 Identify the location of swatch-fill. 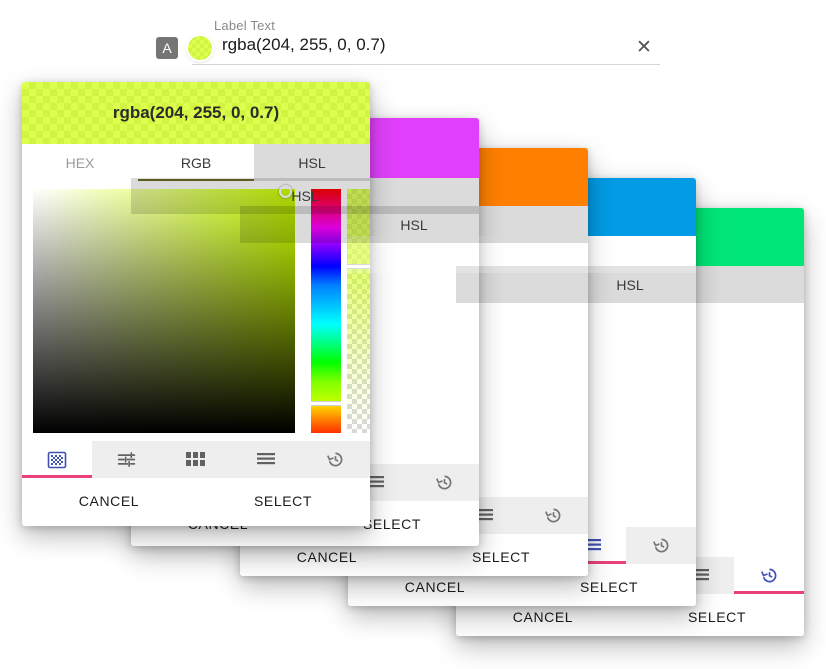
(200, 48).